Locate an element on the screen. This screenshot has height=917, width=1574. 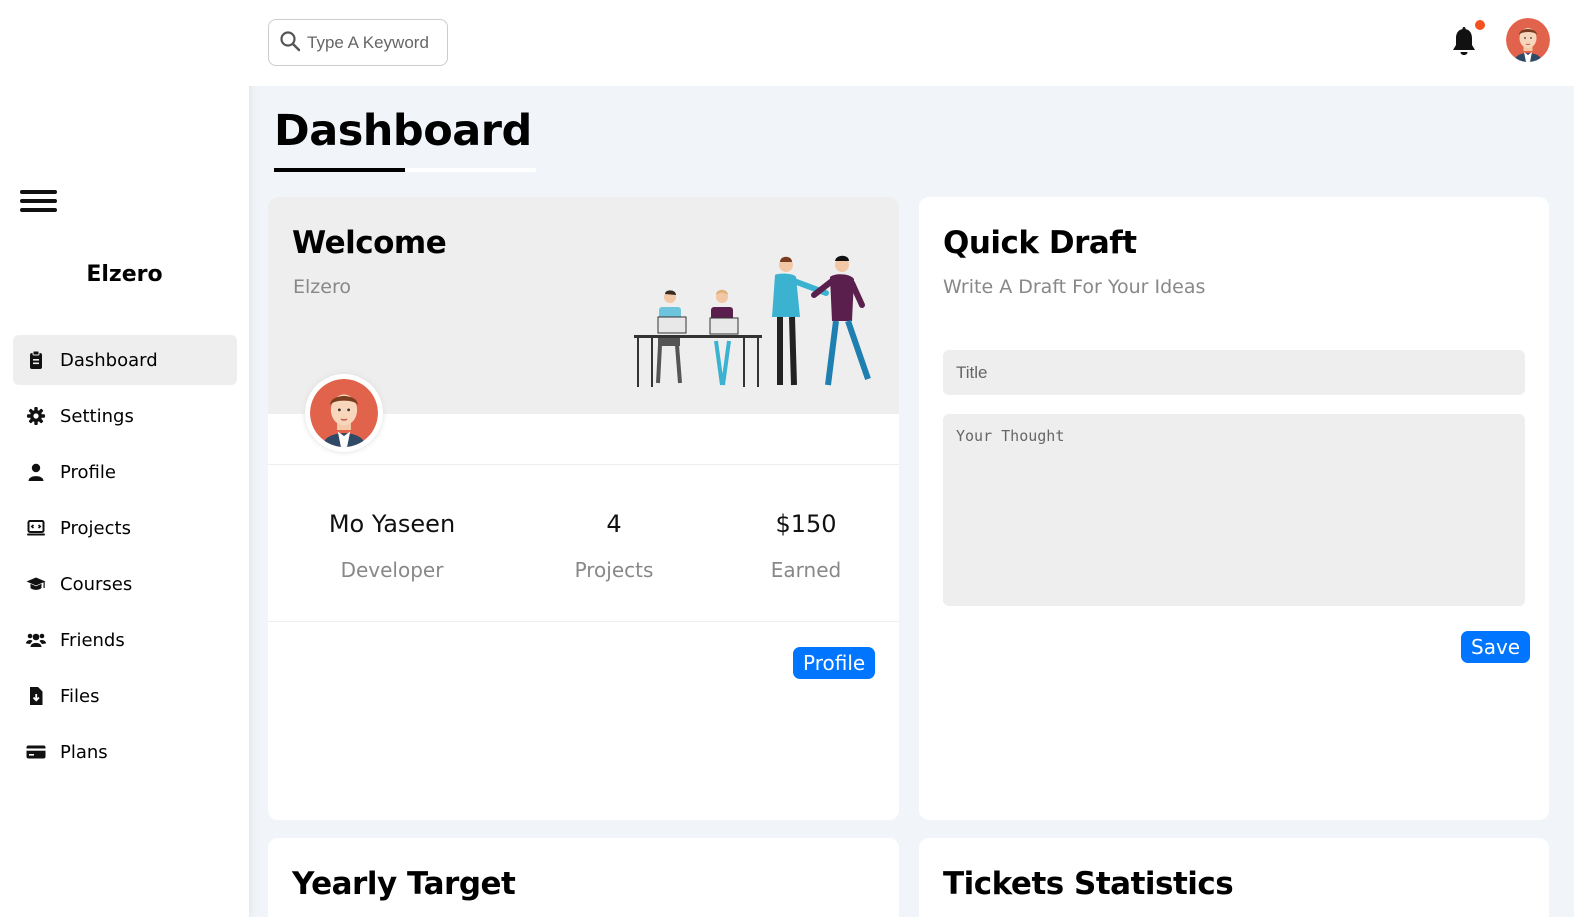
draft-title: Quick Draft is located at coordinates (1040, 243).